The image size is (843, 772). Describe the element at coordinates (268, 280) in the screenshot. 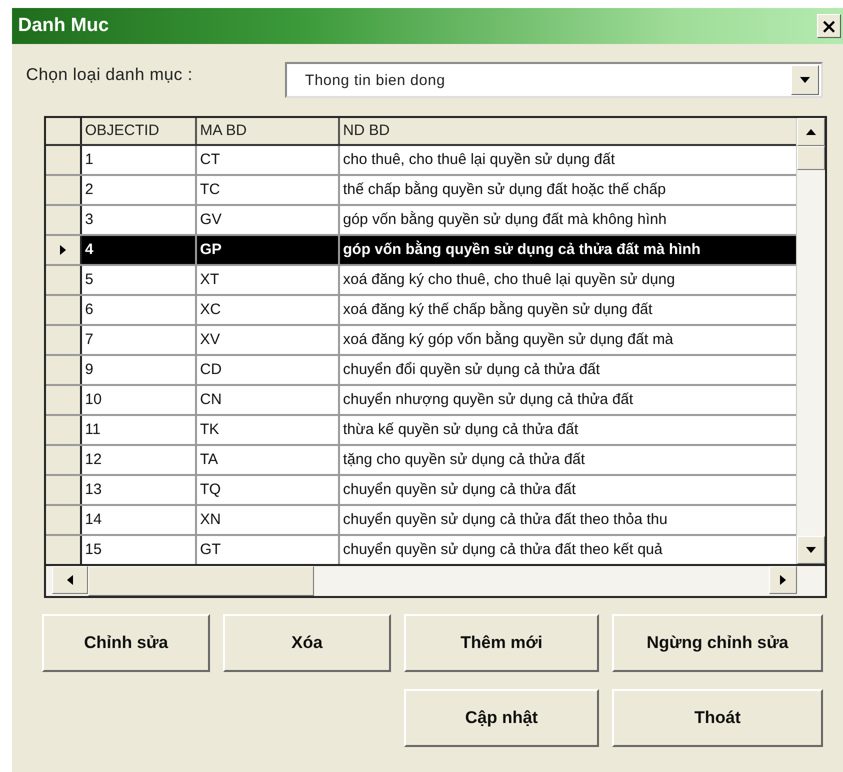

I see `table-cell: XT` at that location.